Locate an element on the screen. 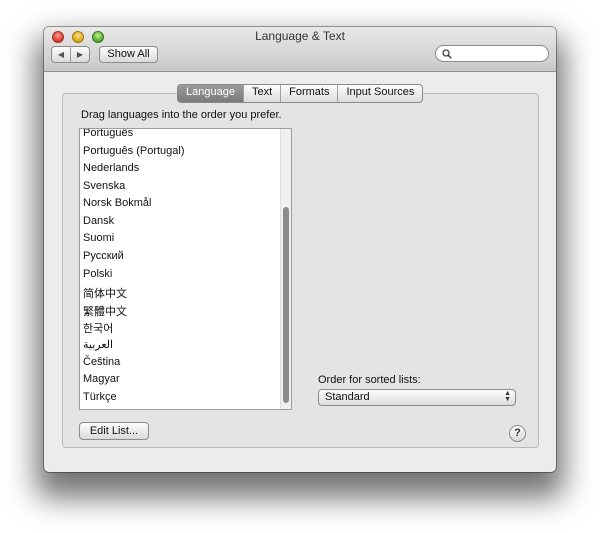 The width and height of the screenshot is (600, 533). magnifier-icon is located at coordinates (447, 54).